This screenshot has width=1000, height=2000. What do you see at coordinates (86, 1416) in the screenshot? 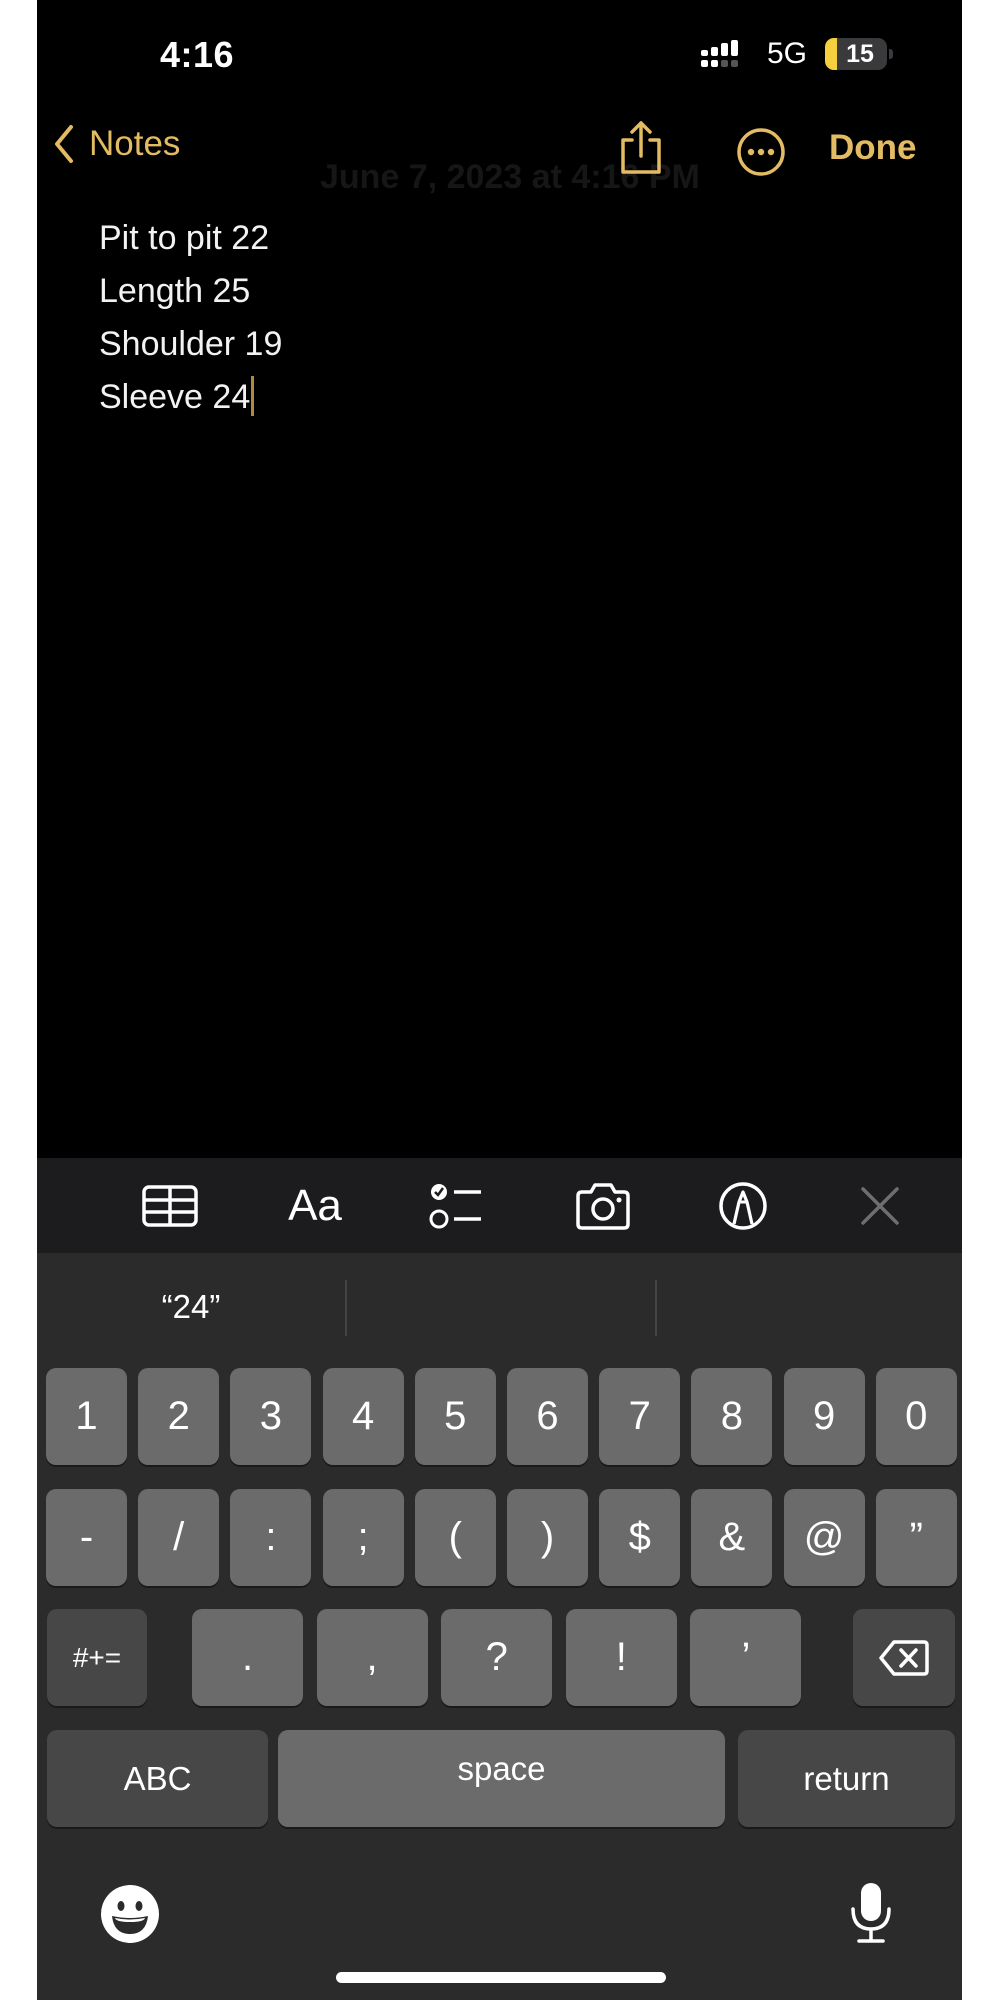
I see `key: 1` at bounding box center [86, 1416].